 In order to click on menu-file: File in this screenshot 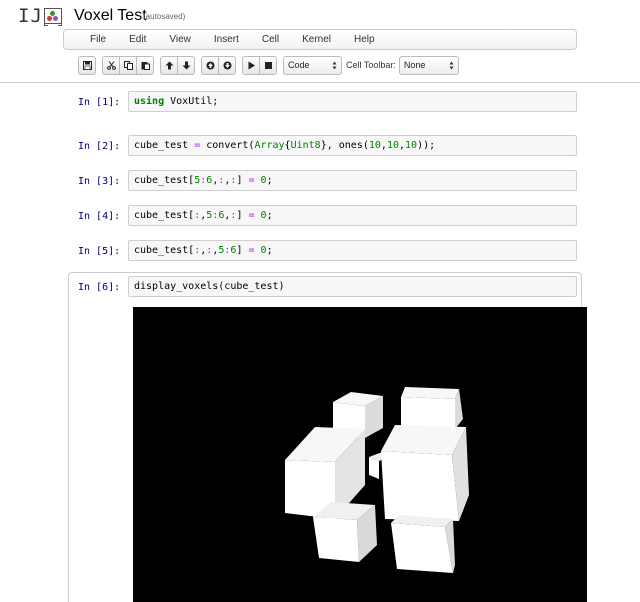, I will do `click(98, 39)`.